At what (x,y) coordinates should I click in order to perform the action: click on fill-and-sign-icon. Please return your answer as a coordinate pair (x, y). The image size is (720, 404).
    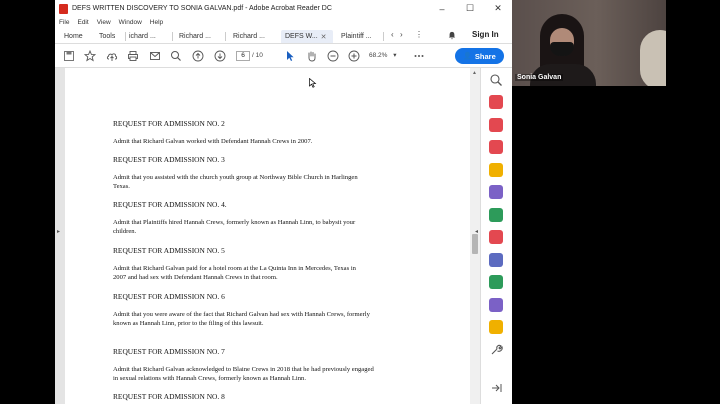
    Looking at the image, I should click on (496, 237).